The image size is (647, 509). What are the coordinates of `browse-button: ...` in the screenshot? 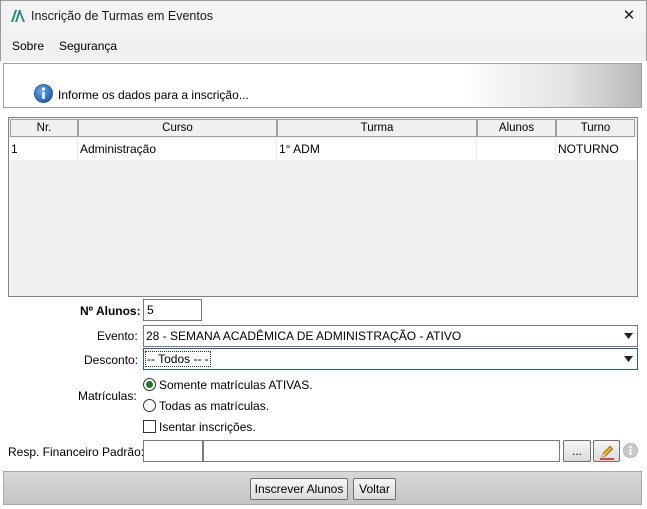 It's located at (577, 451).